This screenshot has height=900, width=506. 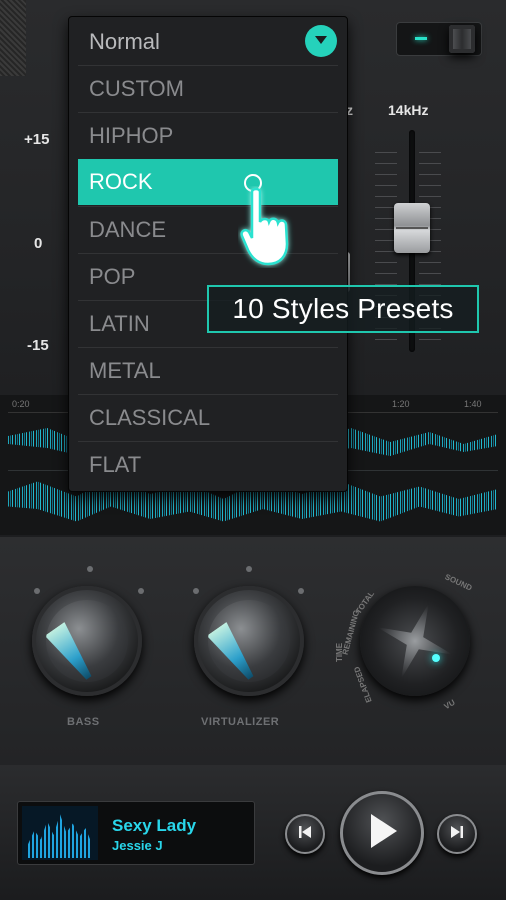 What do you see at coordinates (401, 404) in the screenshot?
I see `timeline-tick: 1:20` at bounding box center [401, 404].